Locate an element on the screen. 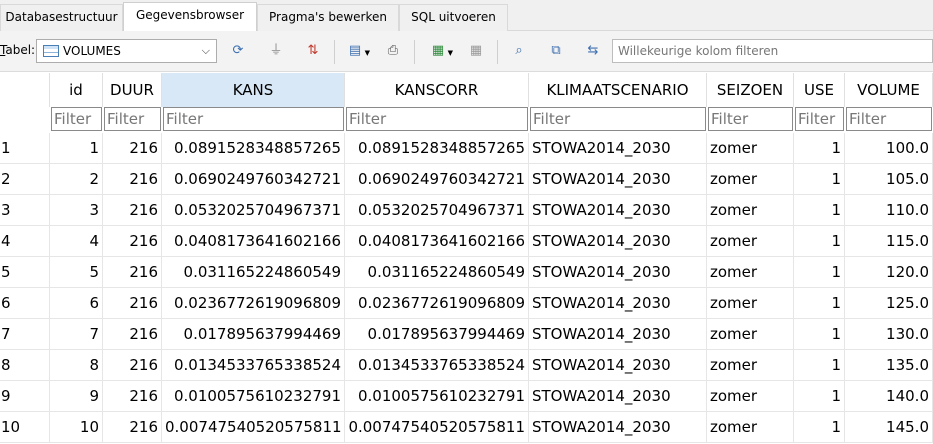  clear-sort-icon: ⇅ is located at coordinates (313, 51).